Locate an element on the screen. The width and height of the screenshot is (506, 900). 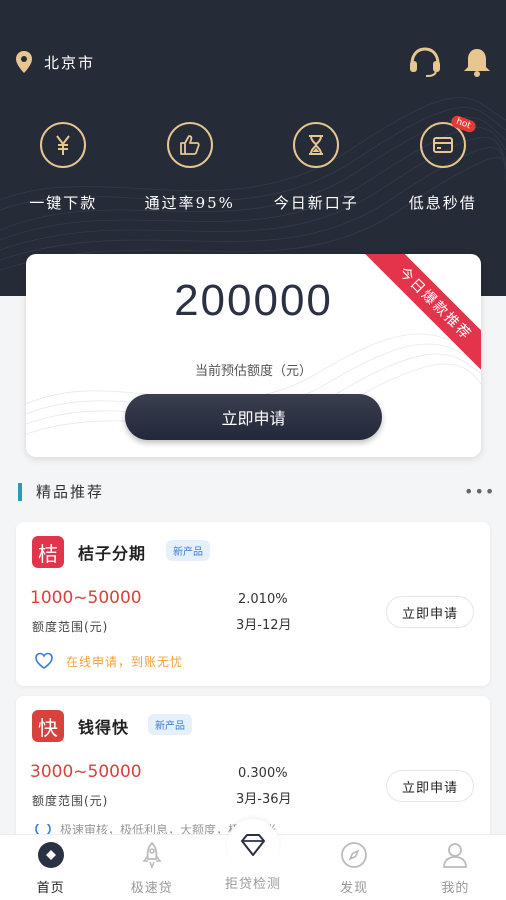
product-slogan: 在线申请，到账无忧 is located at coordinates (108, 661).